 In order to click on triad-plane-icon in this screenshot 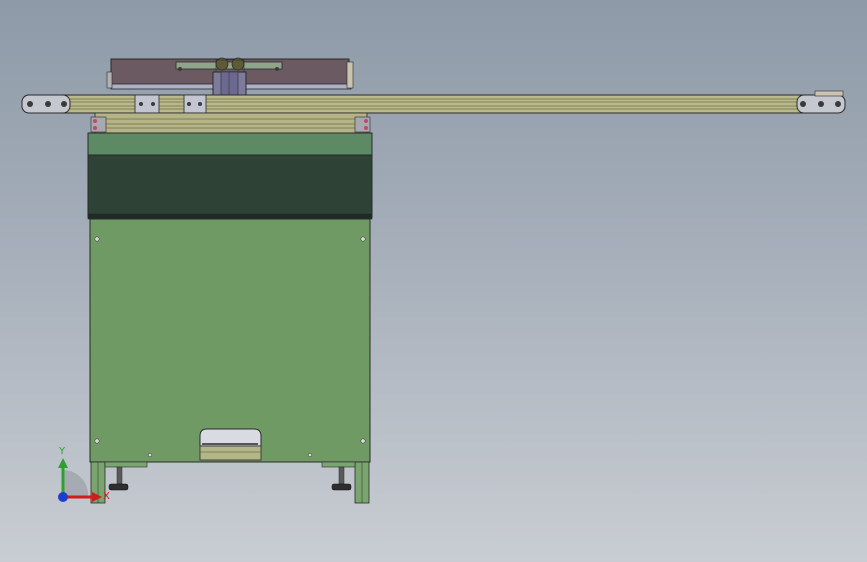, I will do `click(76, 483)`.